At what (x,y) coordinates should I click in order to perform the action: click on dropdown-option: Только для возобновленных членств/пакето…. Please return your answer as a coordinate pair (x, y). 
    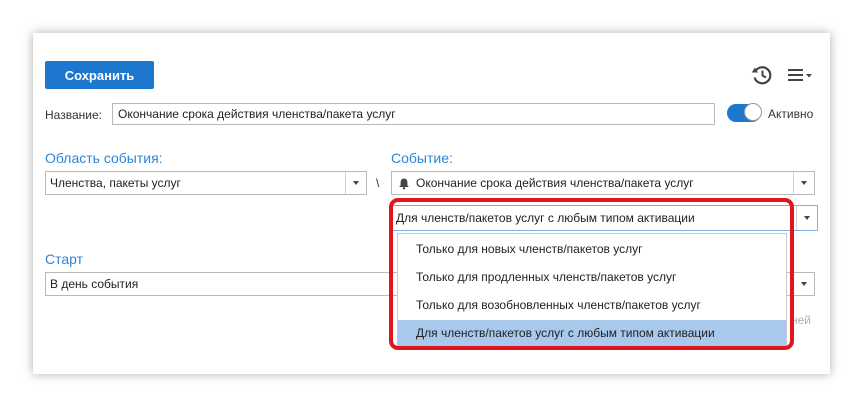
    Looking at the image, I should click on (592, 305).